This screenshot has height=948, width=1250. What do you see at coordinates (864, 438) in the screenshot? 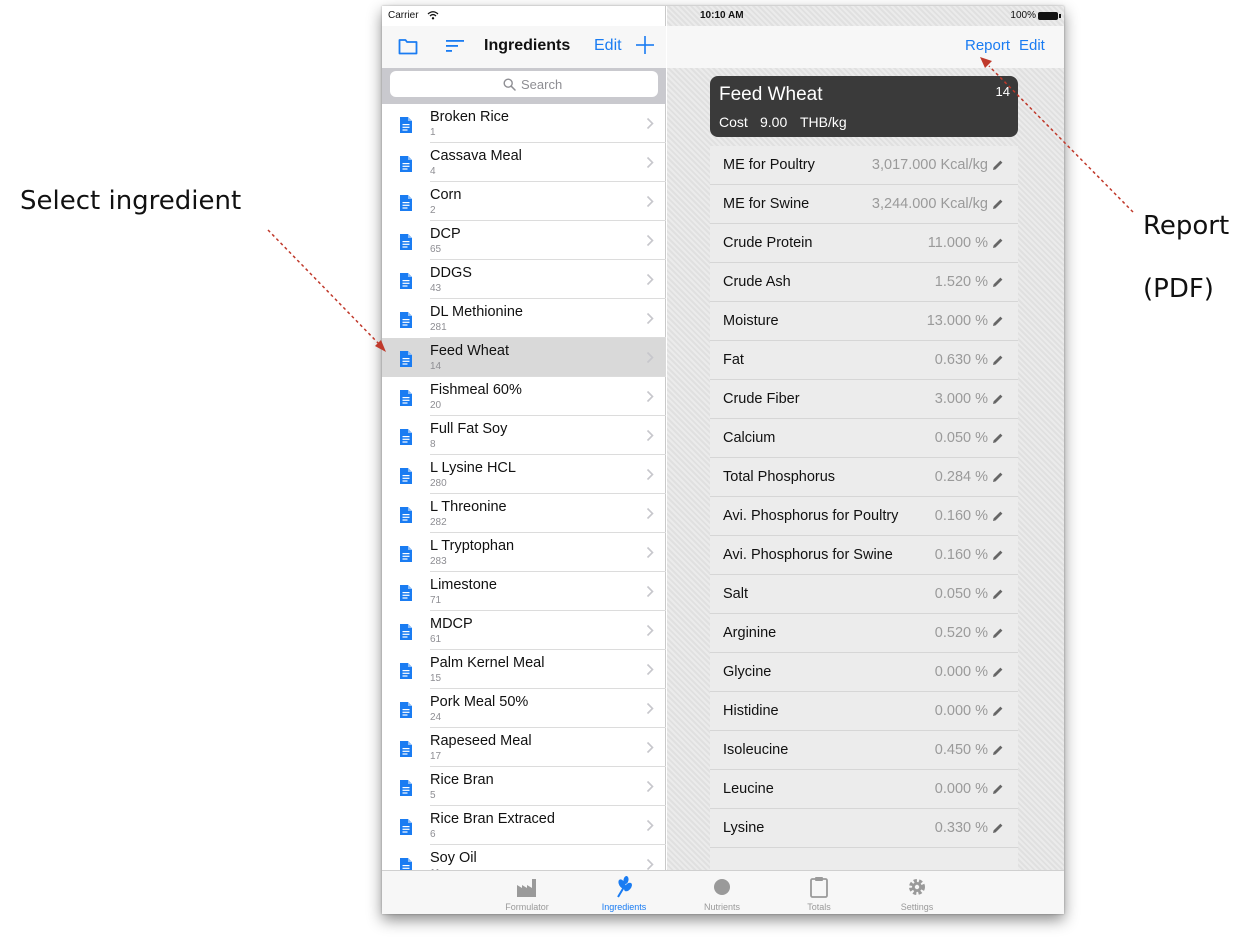
I see `nutrient-row: Calcium 0.050 %` at bounding box center [864, 438].